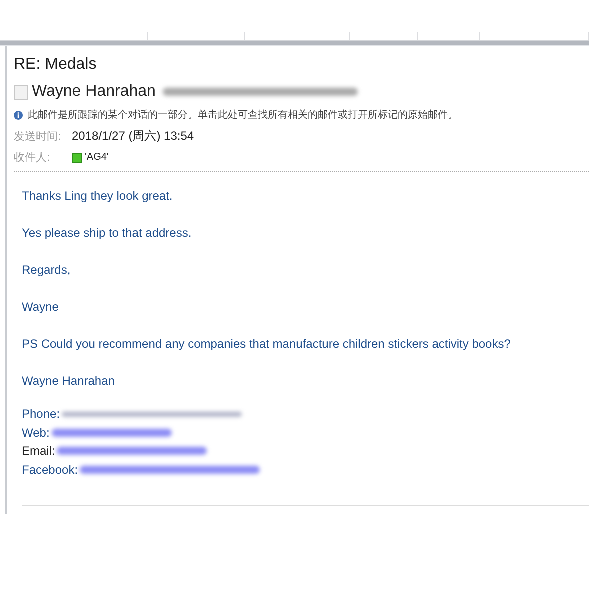 This screenshot has height=589, width=589. I want to click on conversation-info-text: 此邮件是所跟踪的某个对话的一部分。单击此处可查找所有相关的邮件或打开所标记的原始邮件。, so click(243, 115).